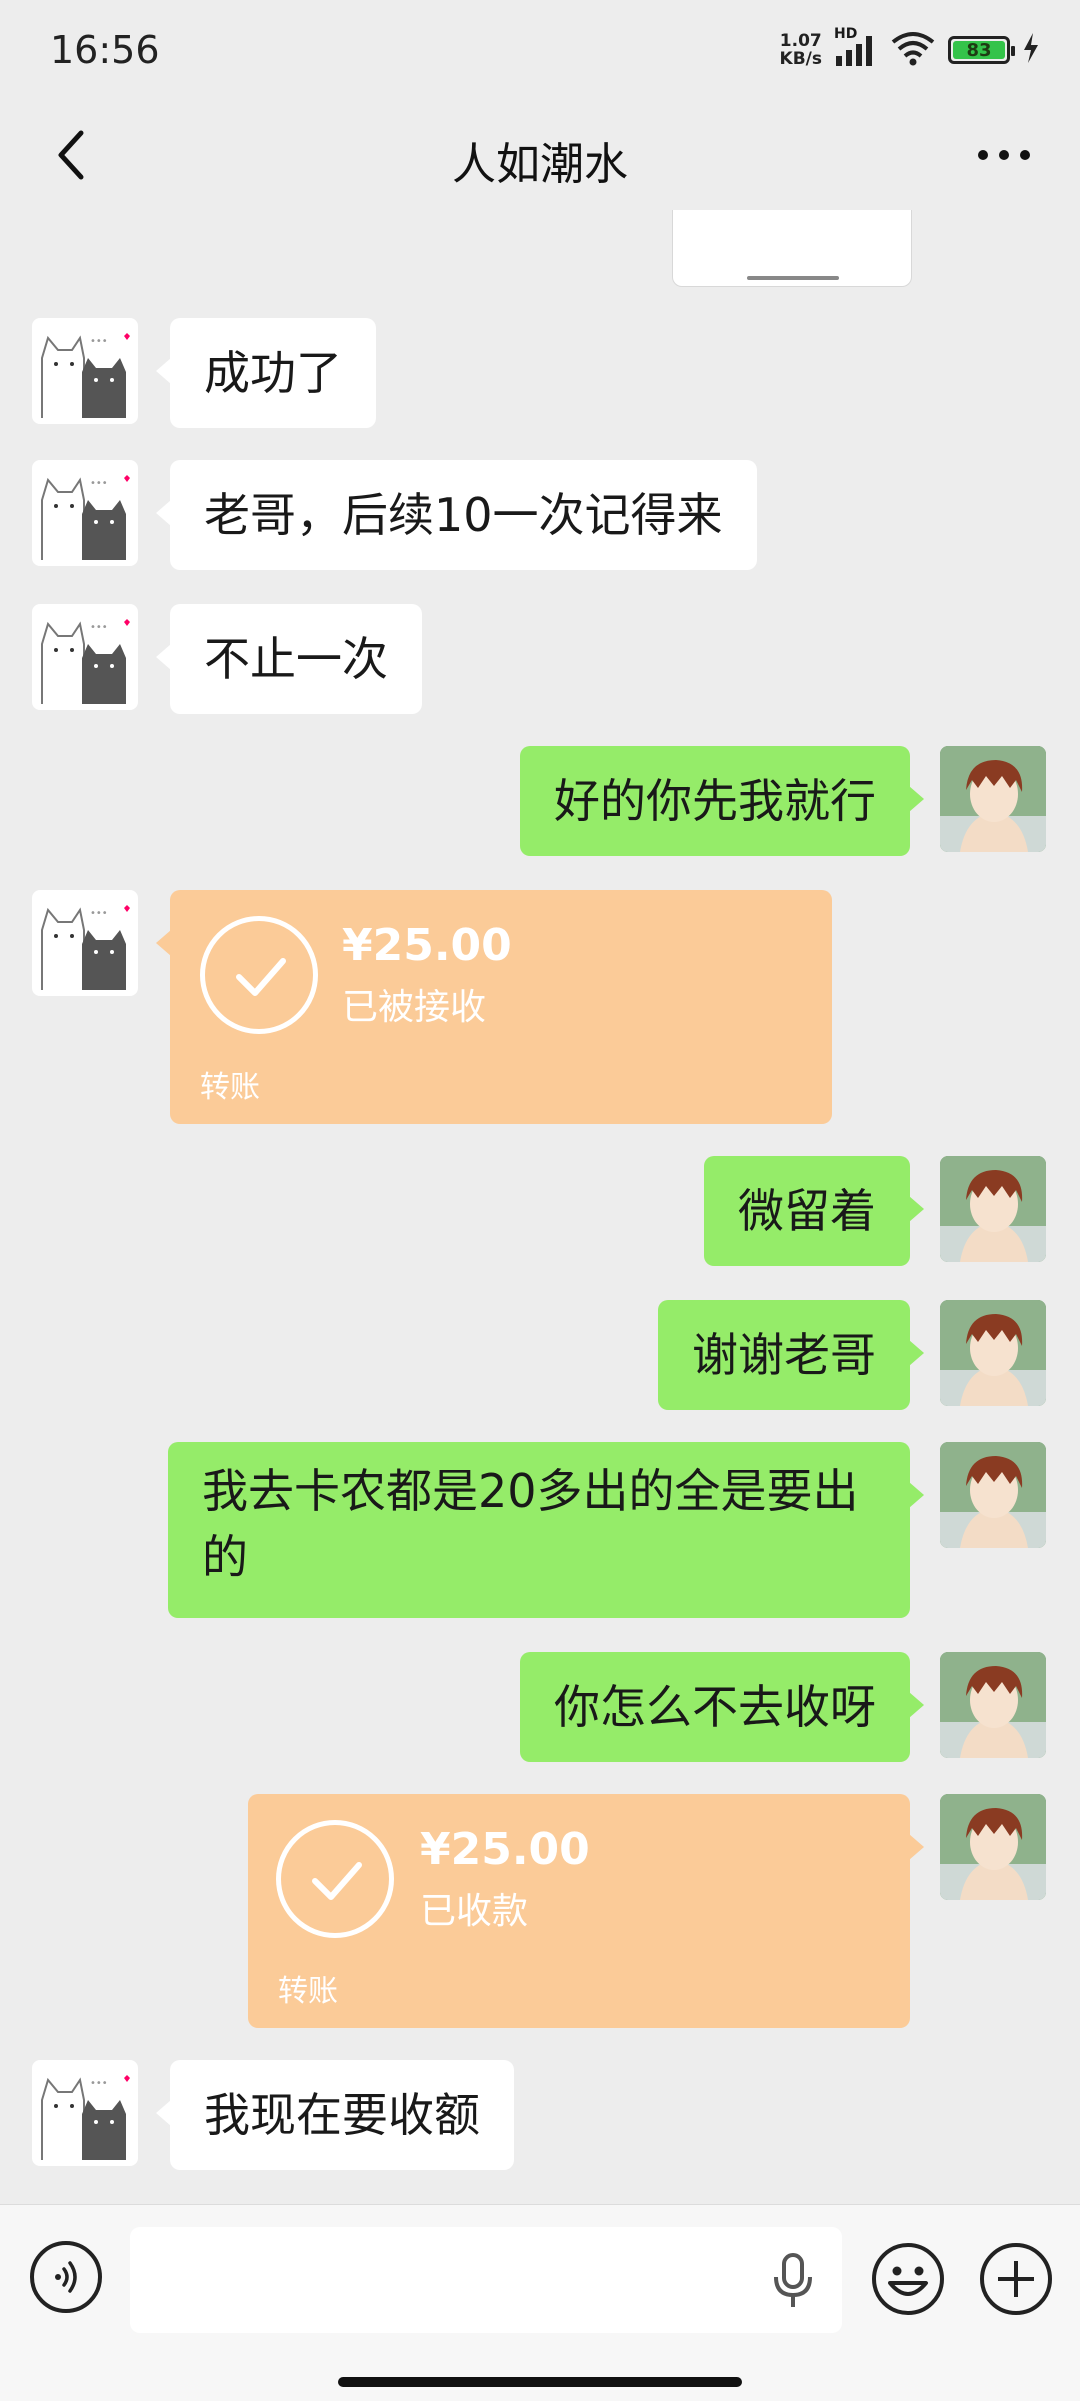  Describe the element at coordinates (456, 515) in the screenshot. I see `message-bubble: 老哥，后续10一次记得来` at that location.